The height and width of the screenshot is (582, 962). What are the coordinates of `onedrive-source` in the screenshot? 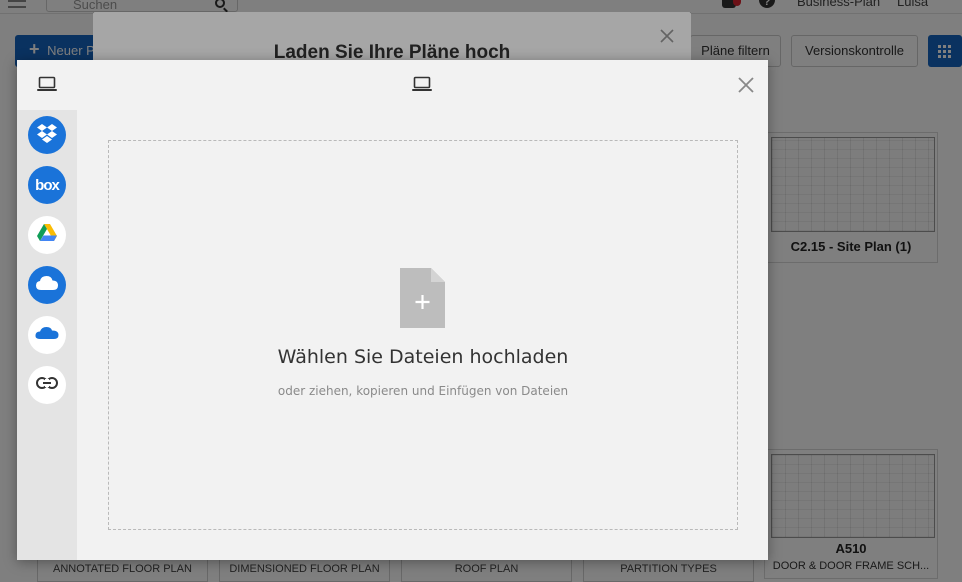 It's located at (47, 335).